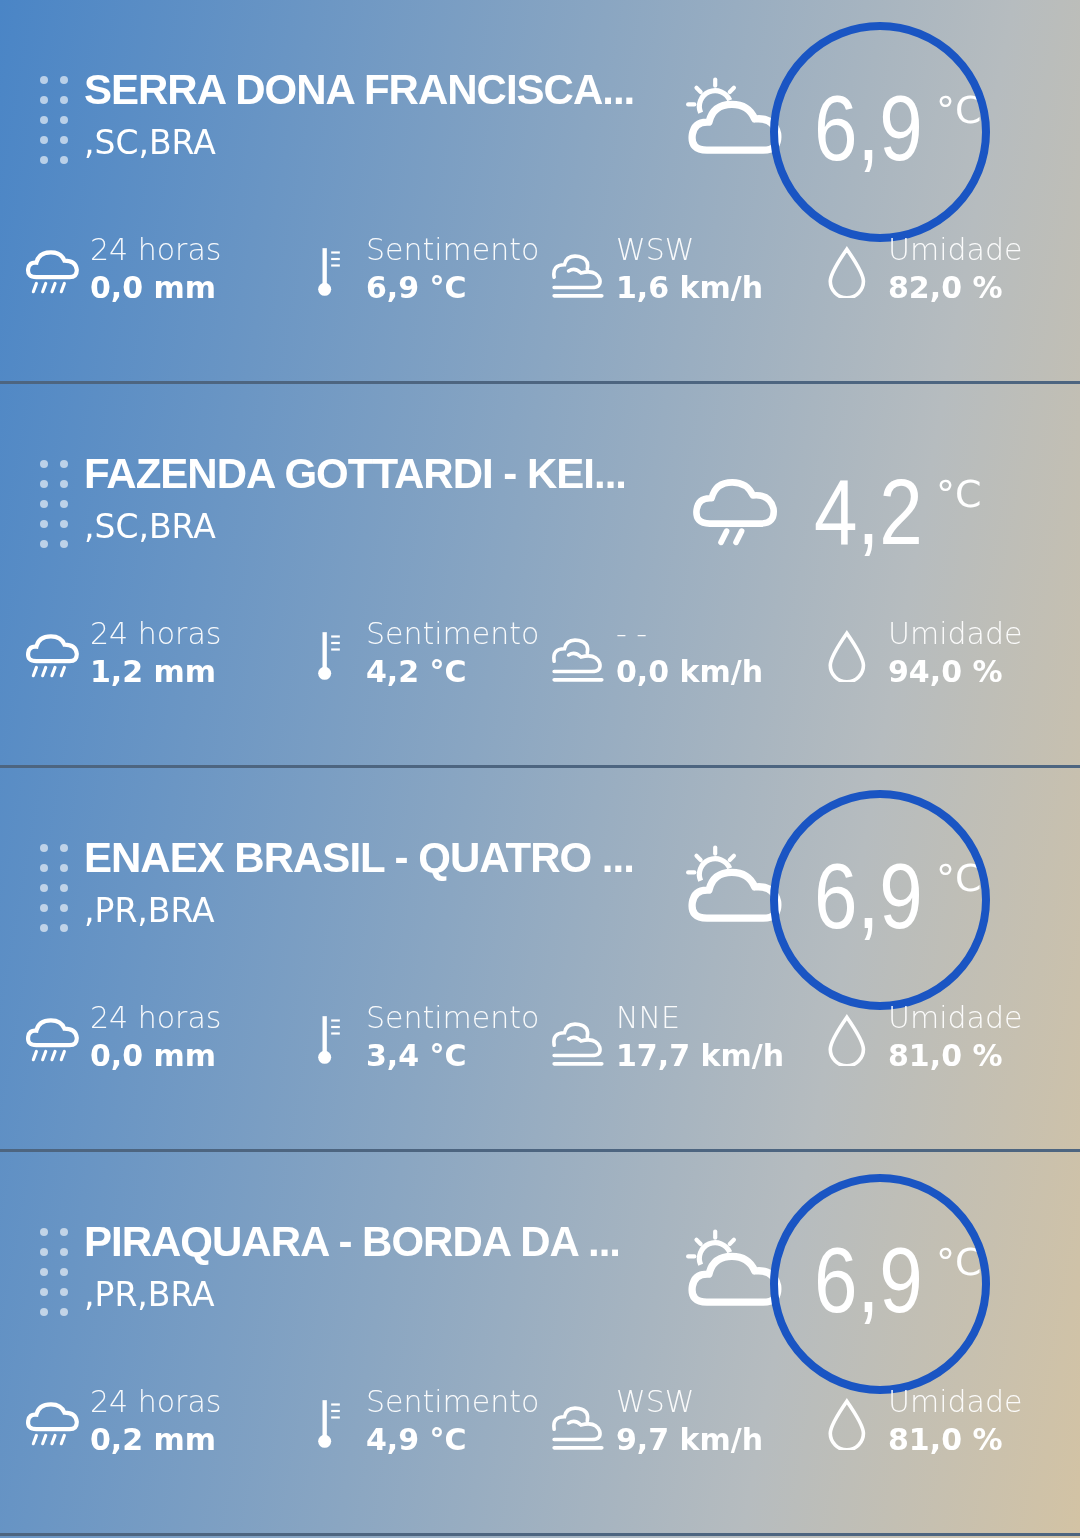 This screenshot has width=1080, height=1538. Describe the element at coordinates (154, 1440) in the screenshot. I see `stat-value: 0,2 mm` at that location.